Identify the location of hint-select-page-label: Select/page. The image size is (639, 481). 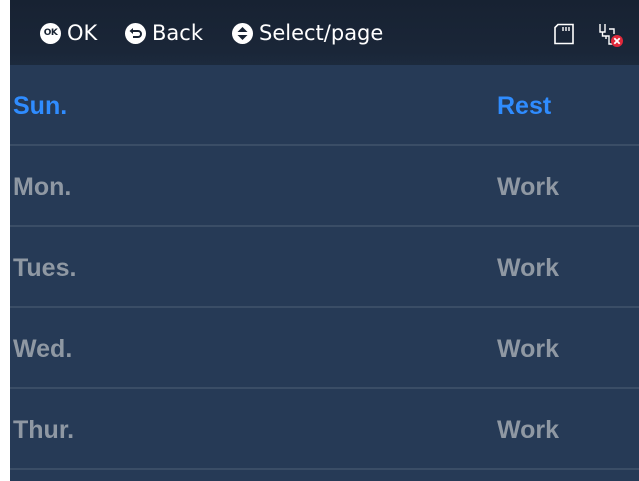
(321, 33).